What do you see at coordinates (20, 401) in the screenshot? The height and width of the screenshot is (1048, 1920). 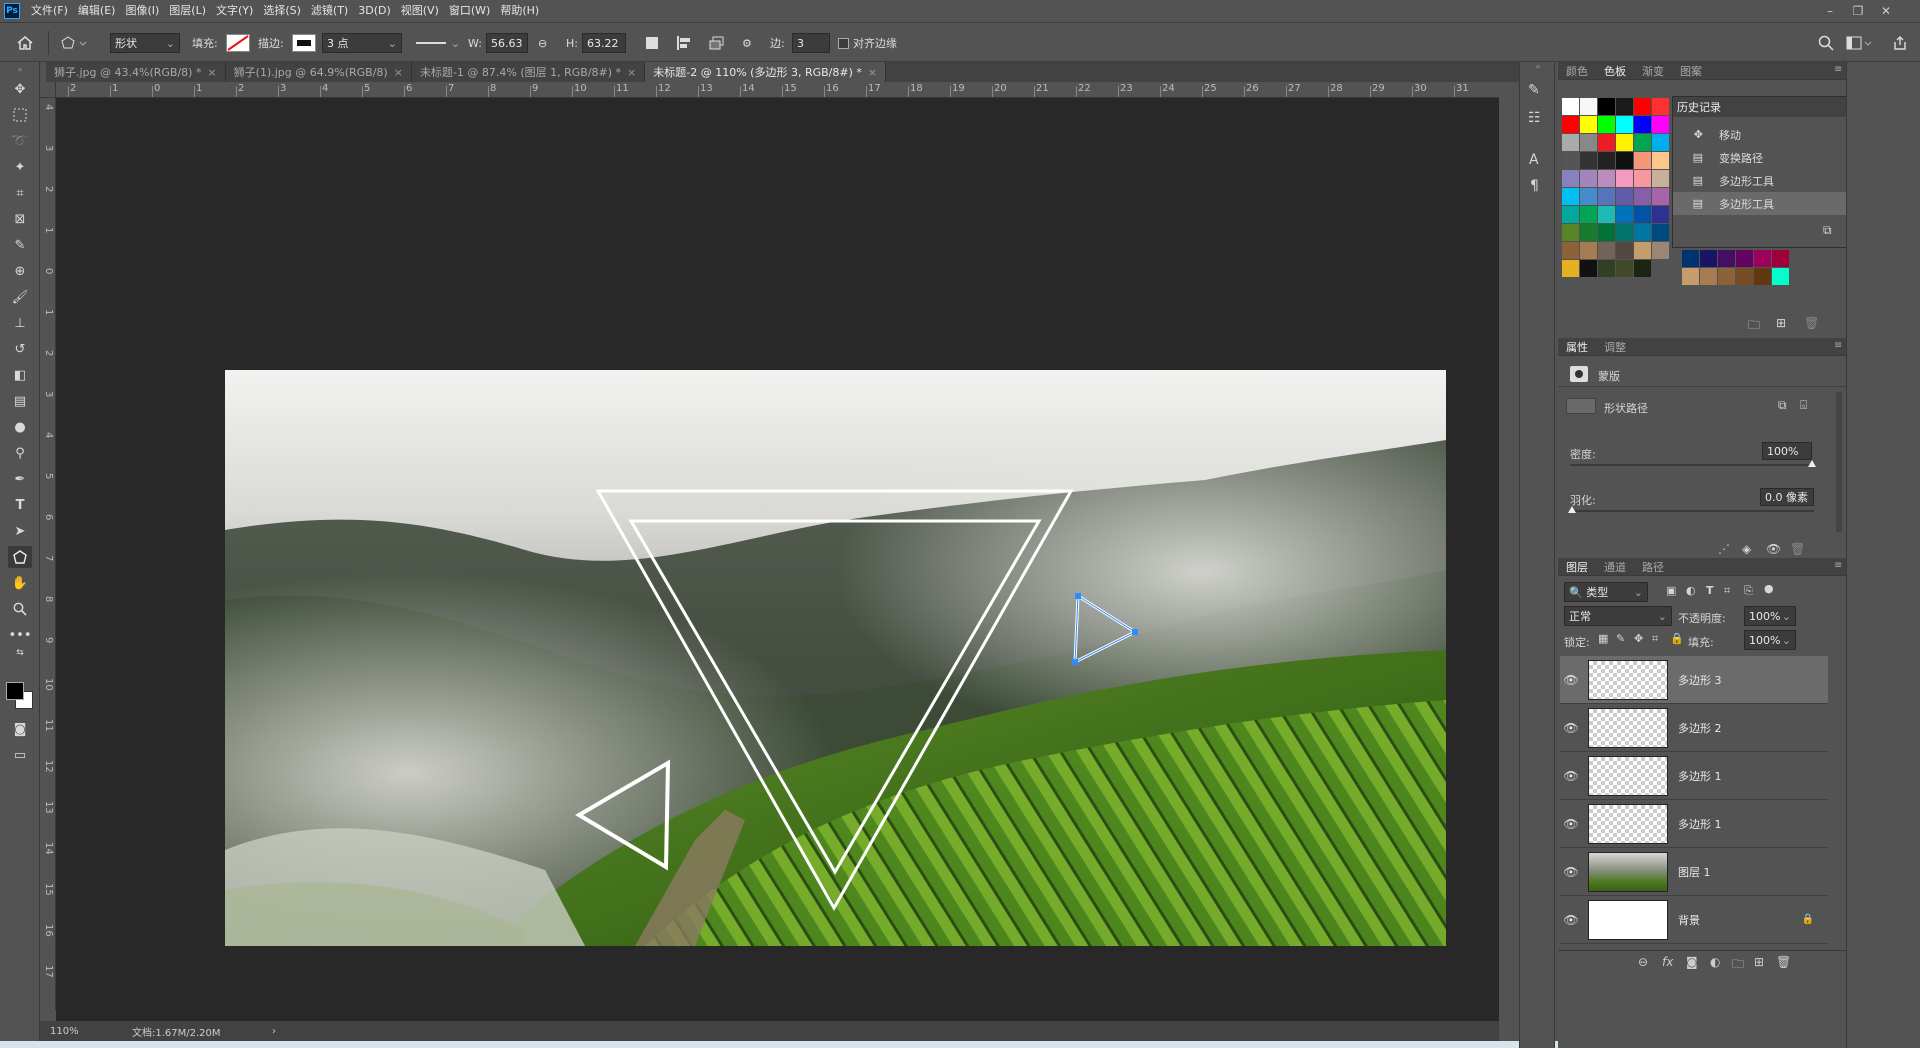 I see `gradient-tool-icon: ▤` at bounding box center [20, 401].